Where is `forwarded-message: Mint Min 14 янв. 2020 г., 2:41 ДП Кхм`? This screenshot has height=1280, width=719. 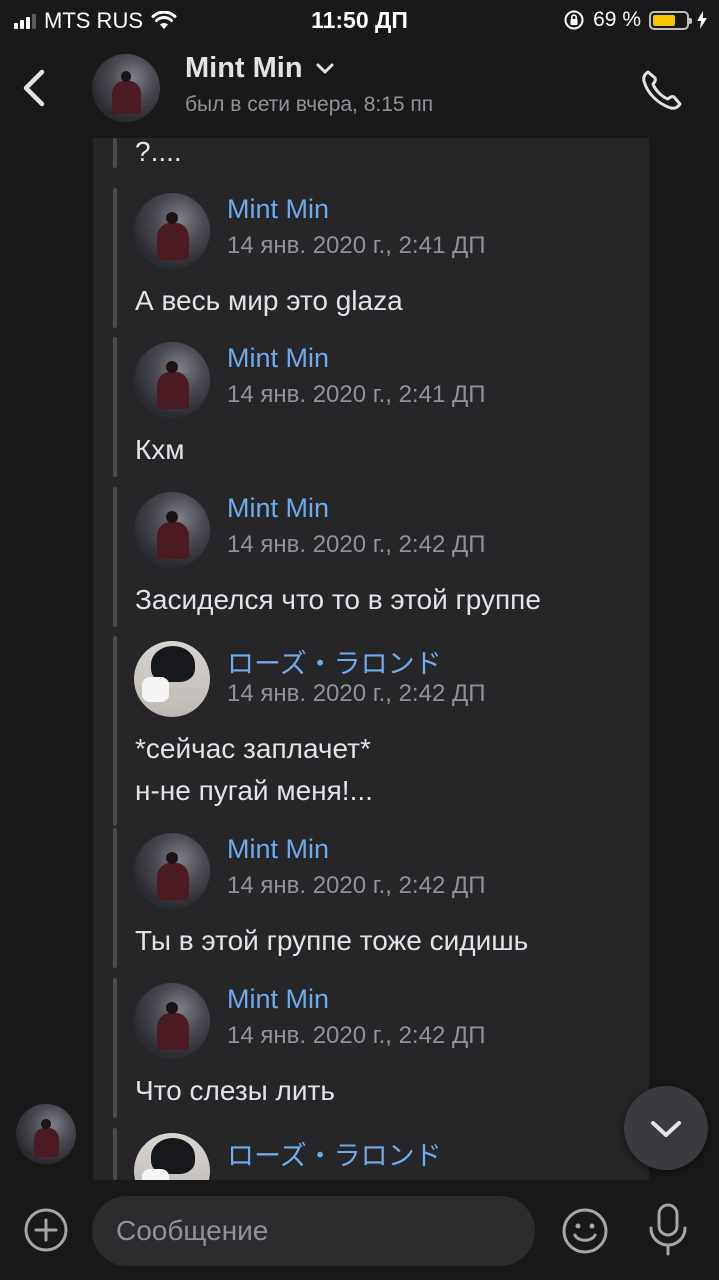
forwarded-message: Mint Min 14 янв. 2020 г., 2:41 ДП Кхм is located at coordinates (373, 407).